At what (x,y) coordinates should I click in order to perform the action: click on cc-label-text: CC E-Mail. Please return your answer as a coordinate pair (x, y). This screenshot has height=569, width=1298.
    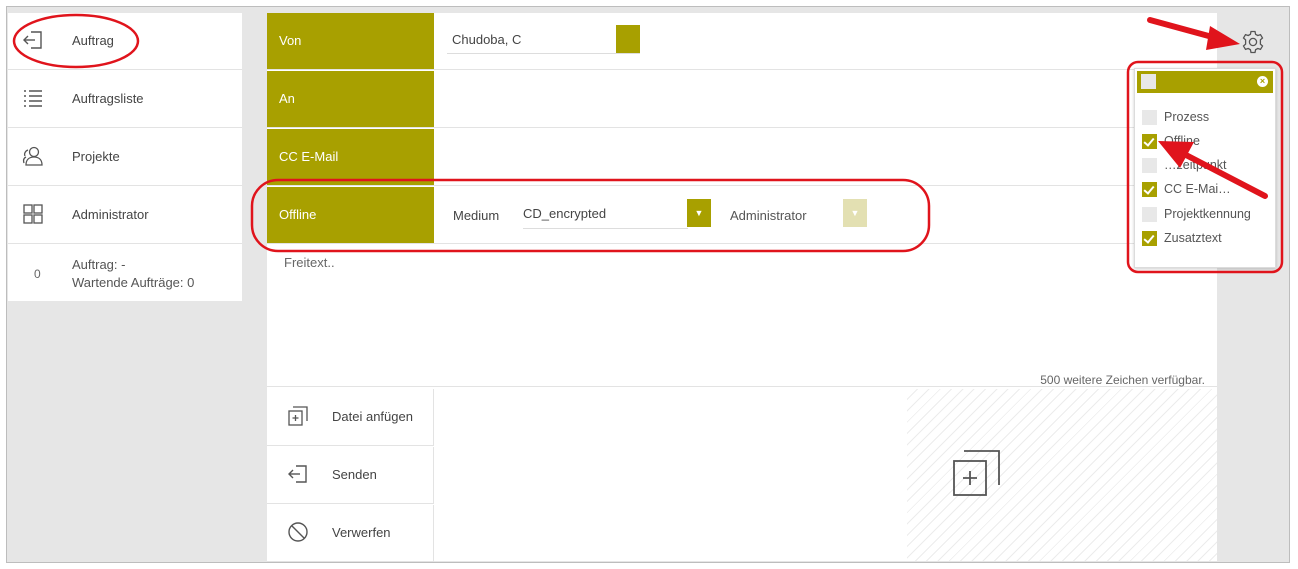
    Looking at the image, I should click on (309, 156).